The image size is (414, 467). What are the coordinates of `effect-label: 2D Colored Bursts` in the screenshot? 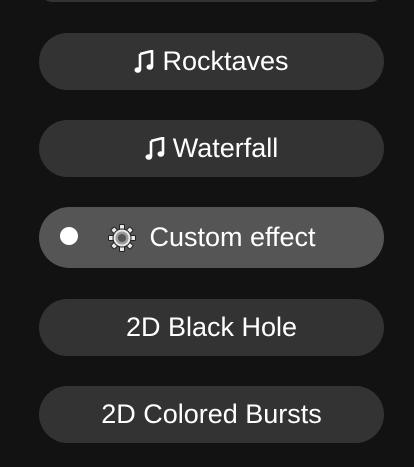 It's located at (211, 414).